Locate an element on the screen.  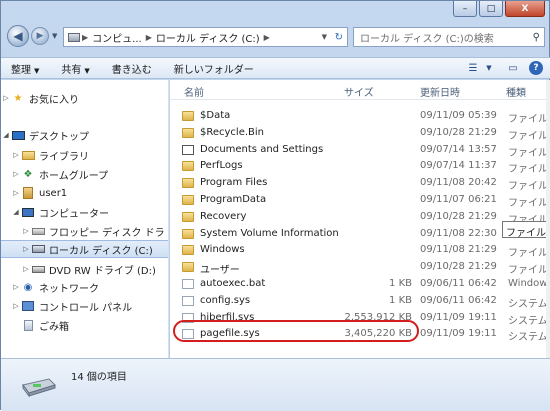
back-button: ◀ is located at coordinates (18, 36).